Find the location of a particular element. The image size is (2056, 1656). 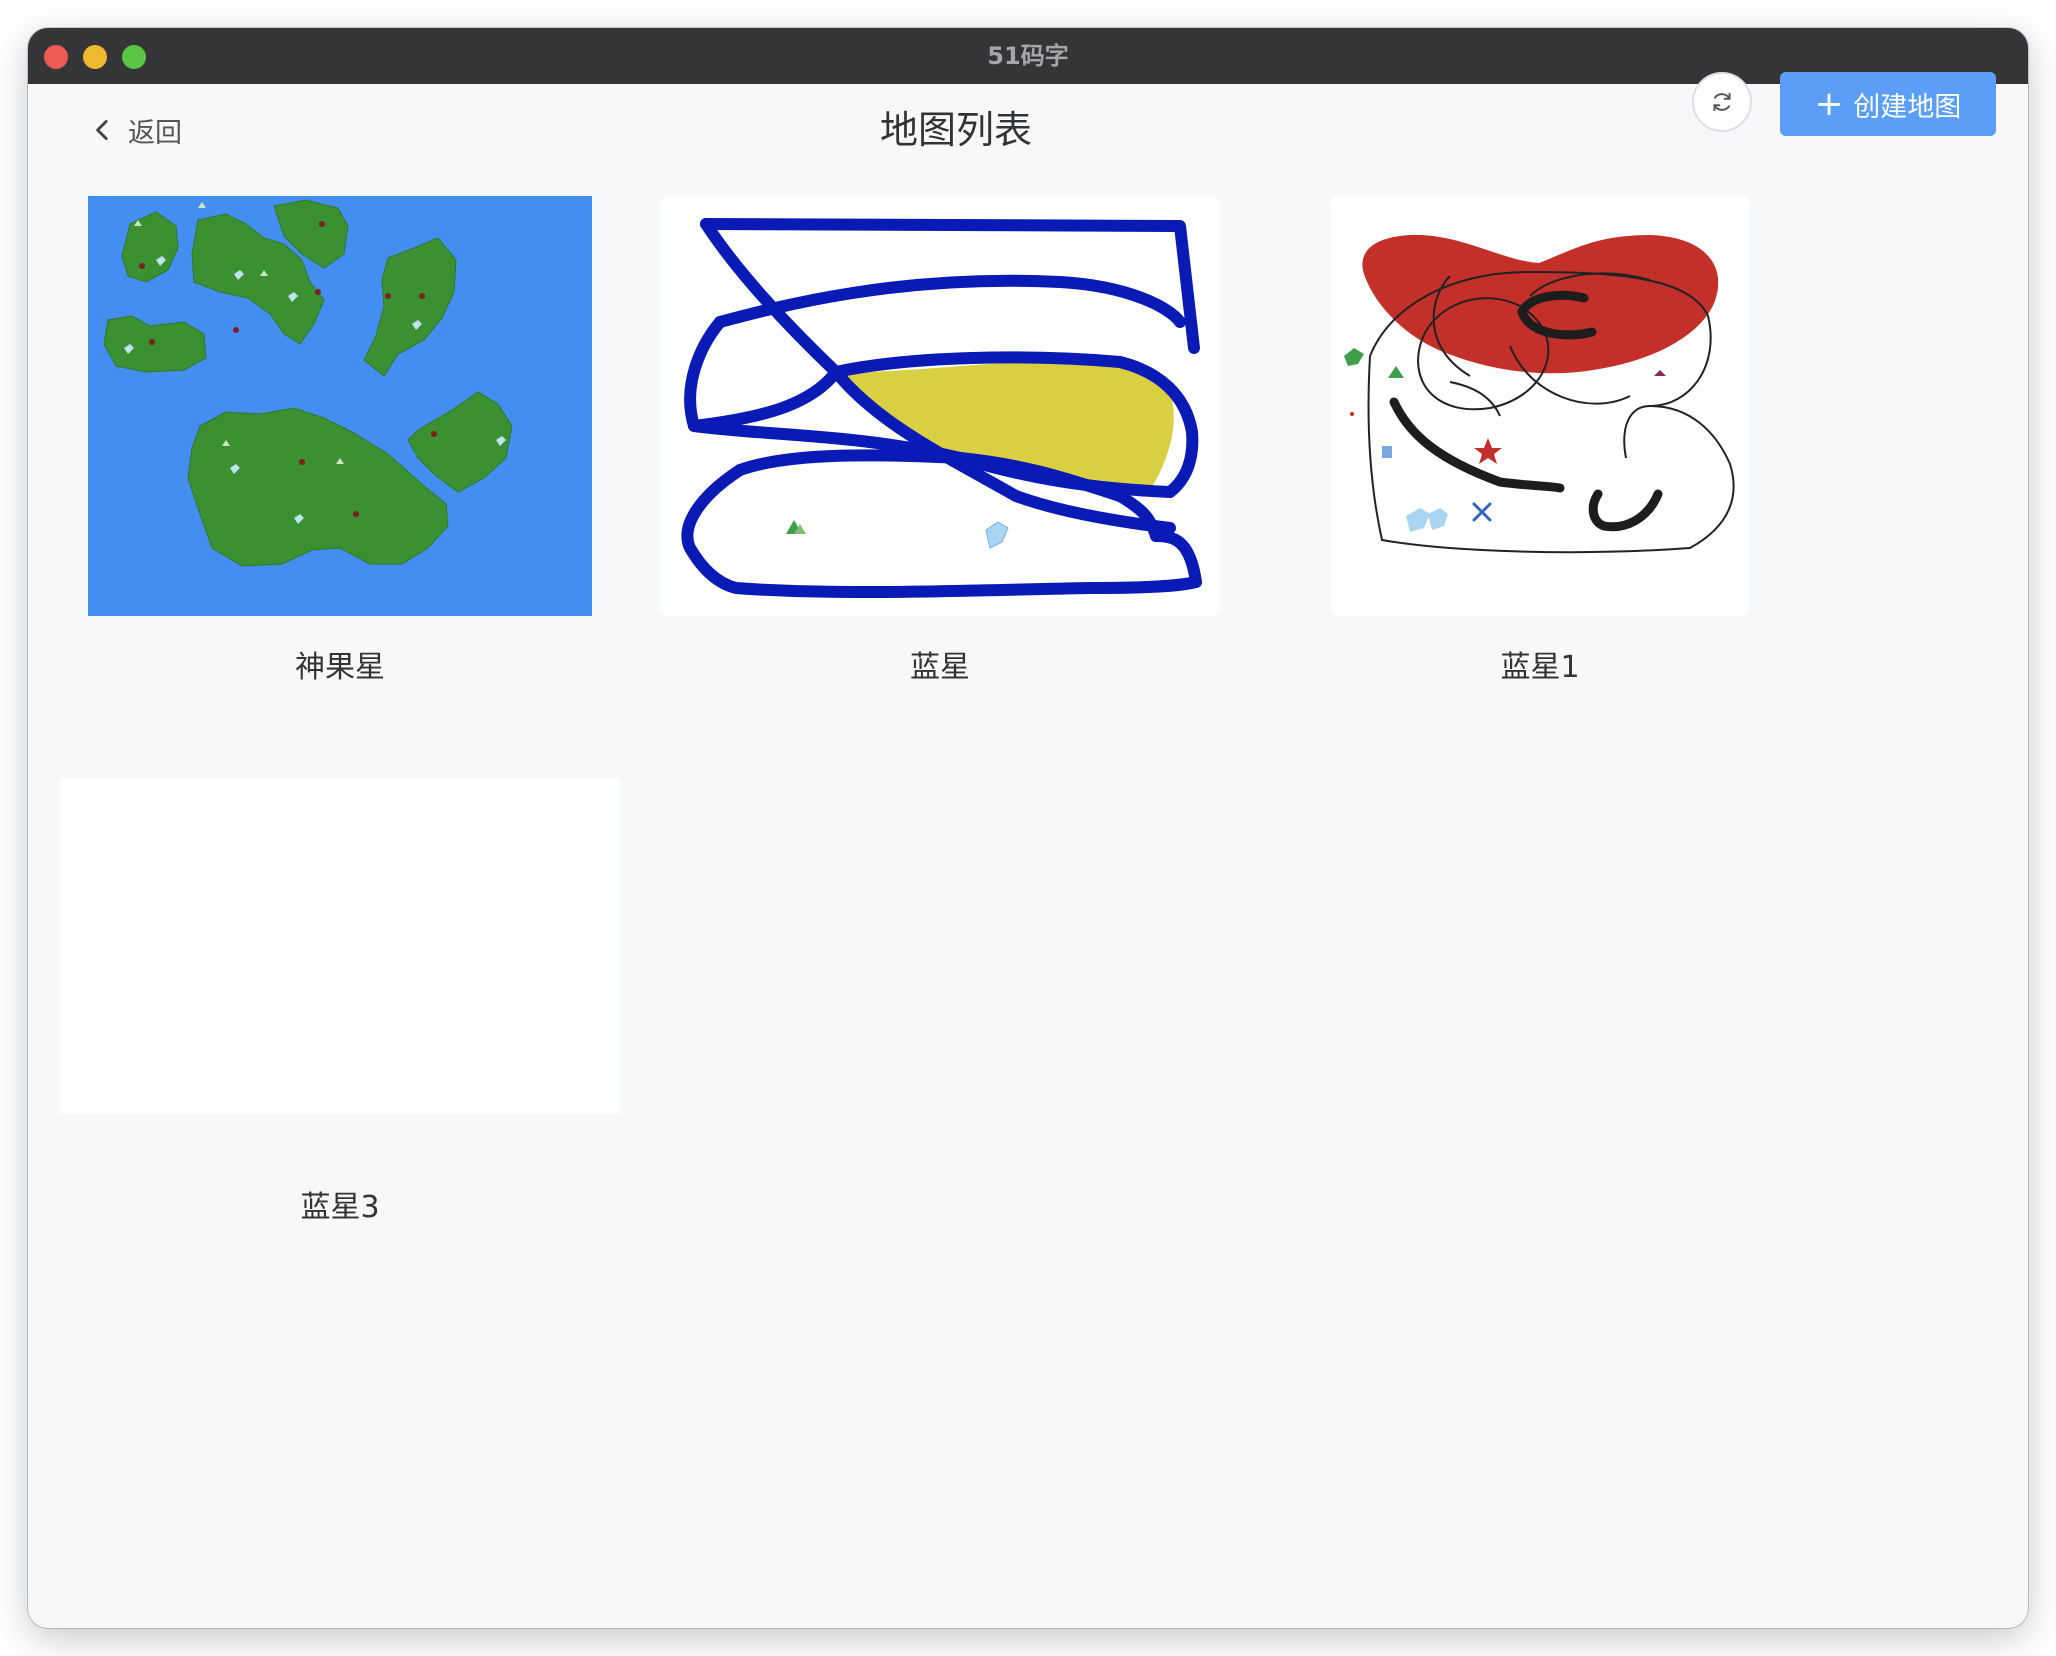

map-preview-ocean-islands is located at coordinates (340, 406).